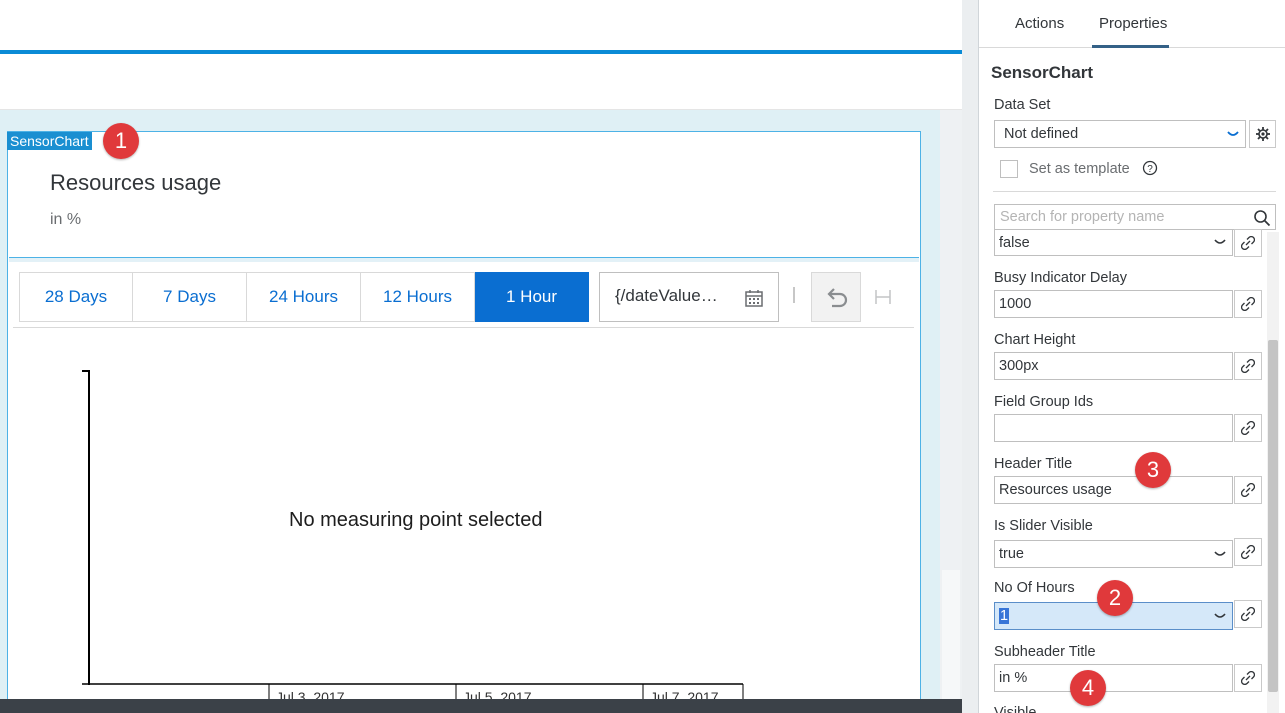  I want to click on help-icon: ?, so click(1150, 168).